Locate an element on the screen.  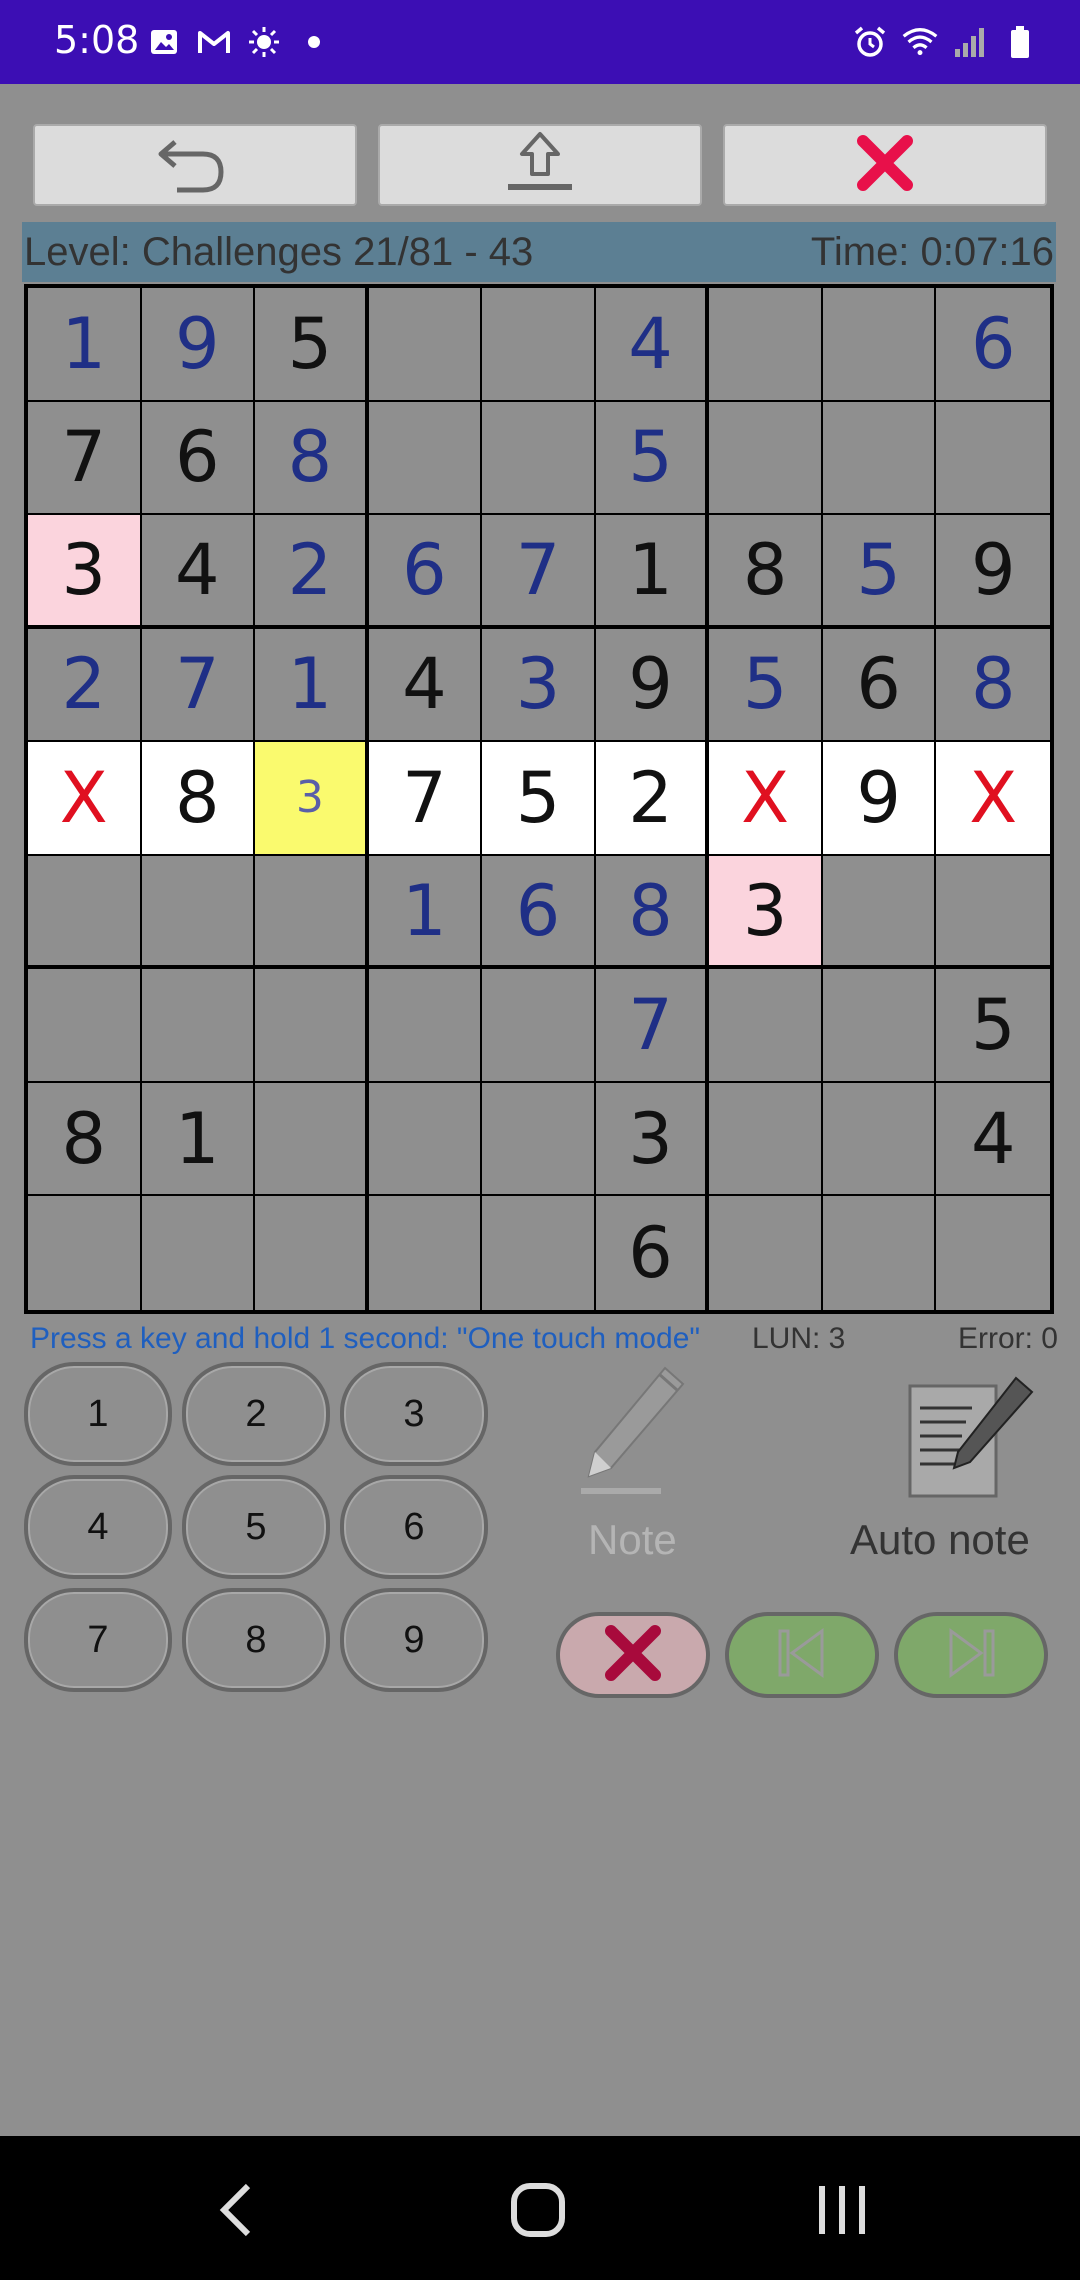
nav-recents-button is located at coordinates (842, 2210).